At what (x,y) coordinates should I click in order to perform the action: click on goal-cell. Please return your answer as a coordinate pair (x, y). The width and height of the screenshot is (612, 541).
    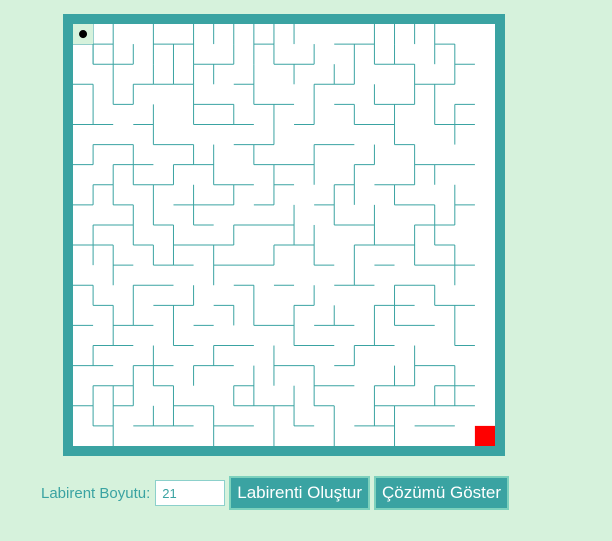
    Looking at the image, I should click on (484, 435).